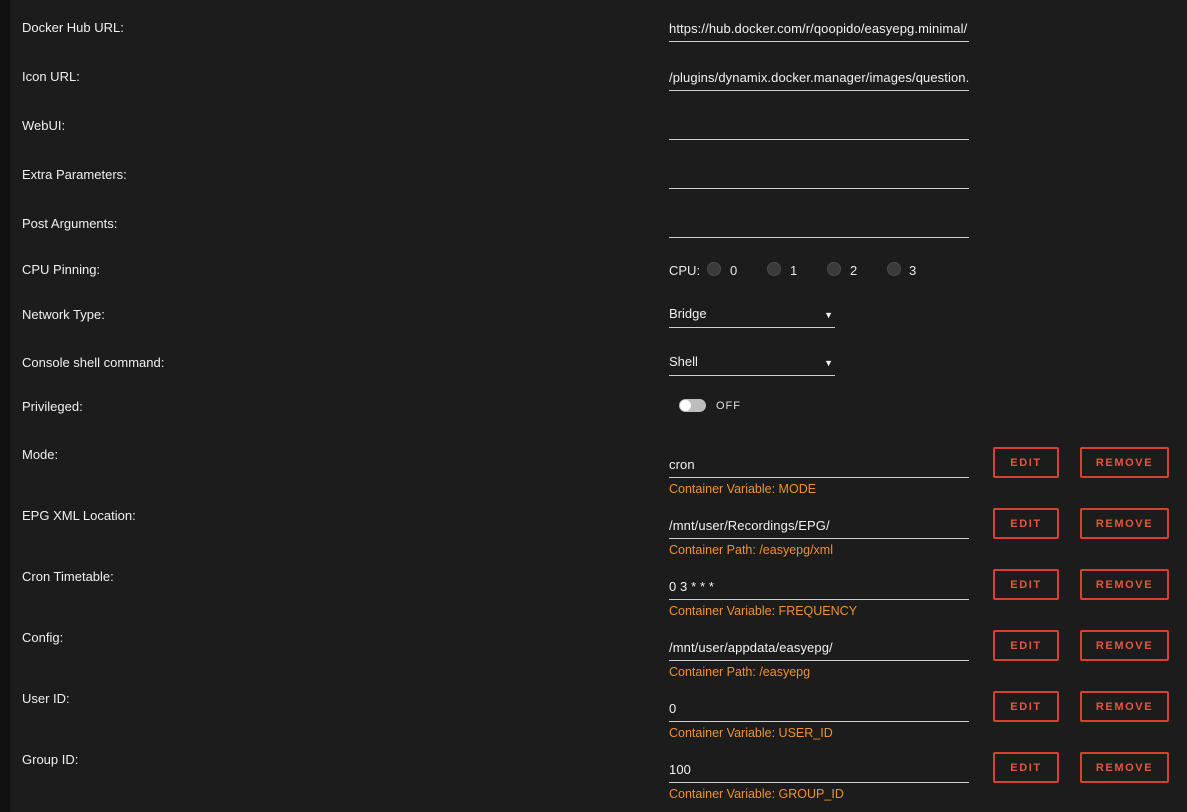  I want to click on config-item-value: /mnt/user/Recordings/EPG/, so click(749, 525).